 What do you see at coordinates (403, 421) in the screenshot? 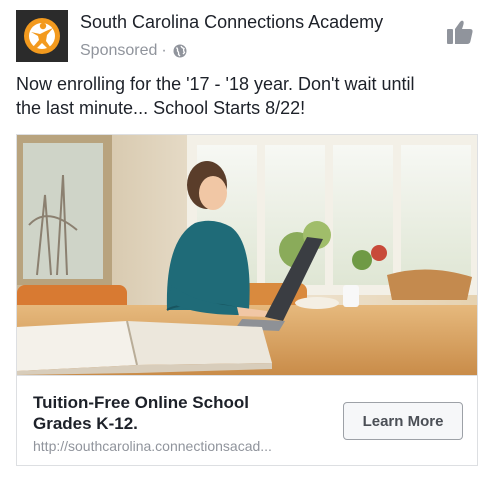
I see `learn-more-button: Learn More` at bounding box center [403, 421].